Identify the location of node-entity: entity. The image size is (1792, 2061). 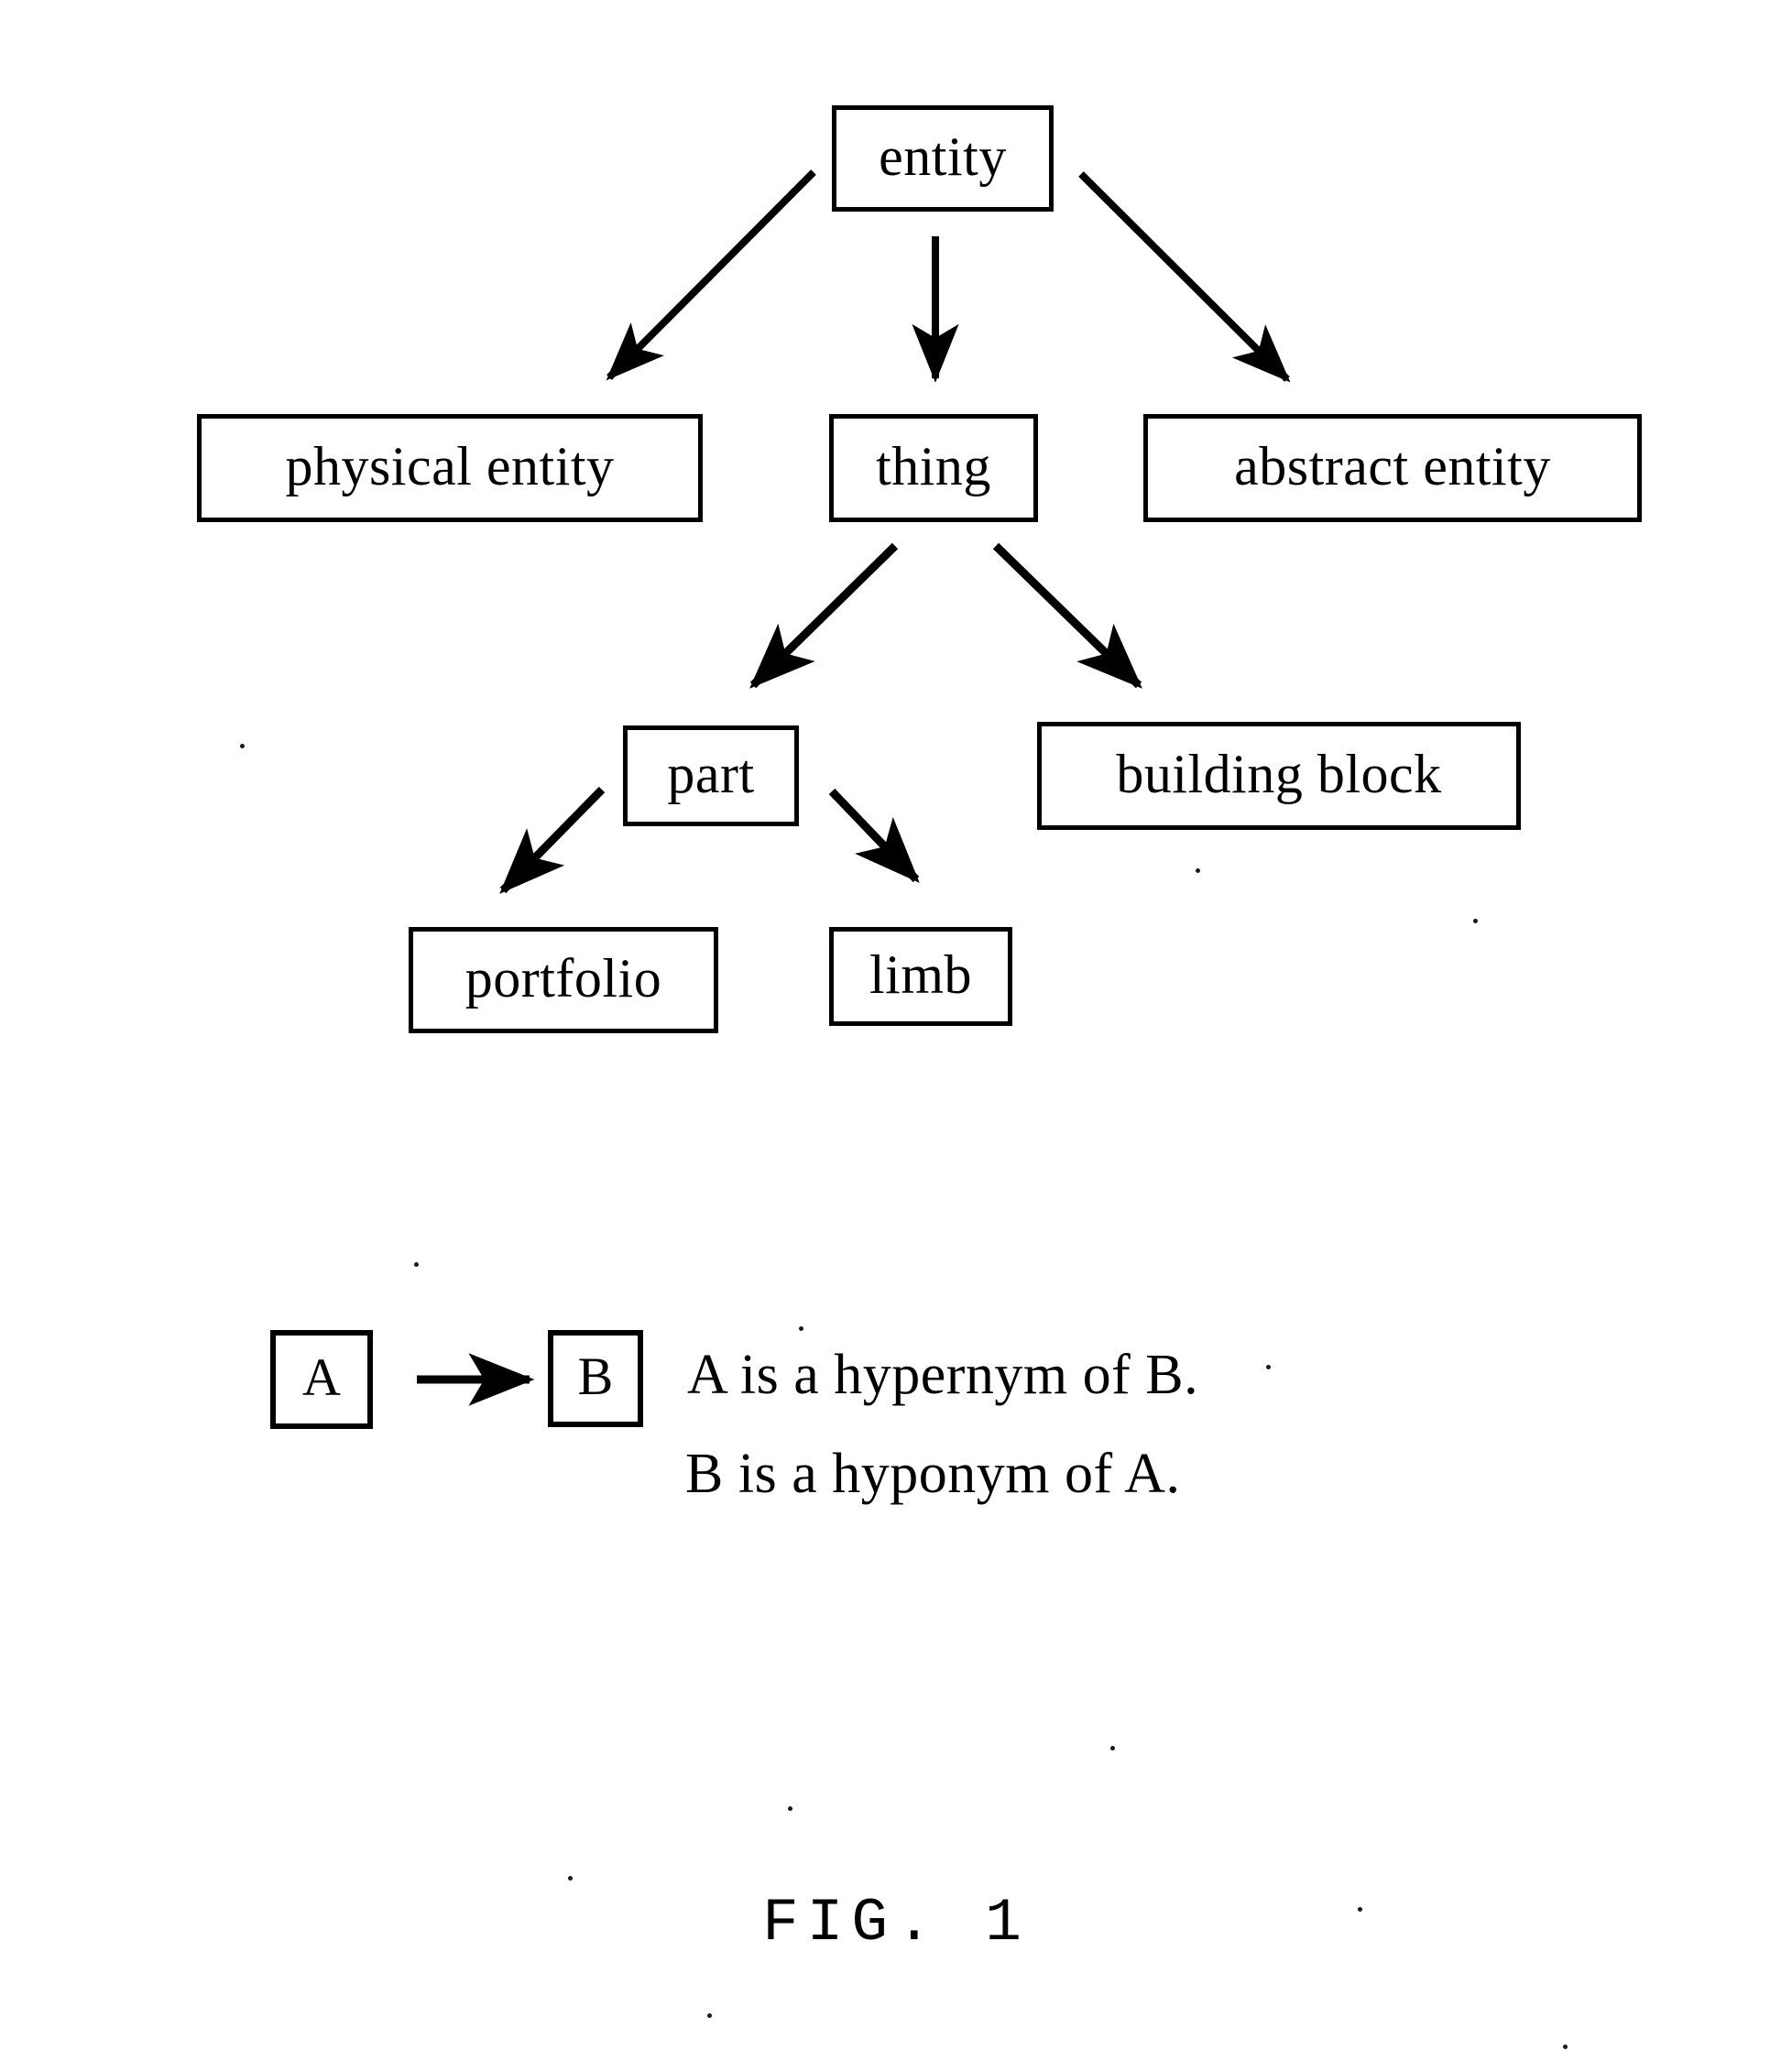
(943, 159).